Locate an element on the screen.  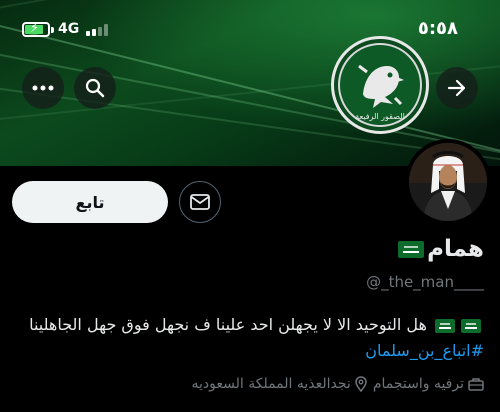
handle-text: @_the_man____ is located at coordinates (425, 282).